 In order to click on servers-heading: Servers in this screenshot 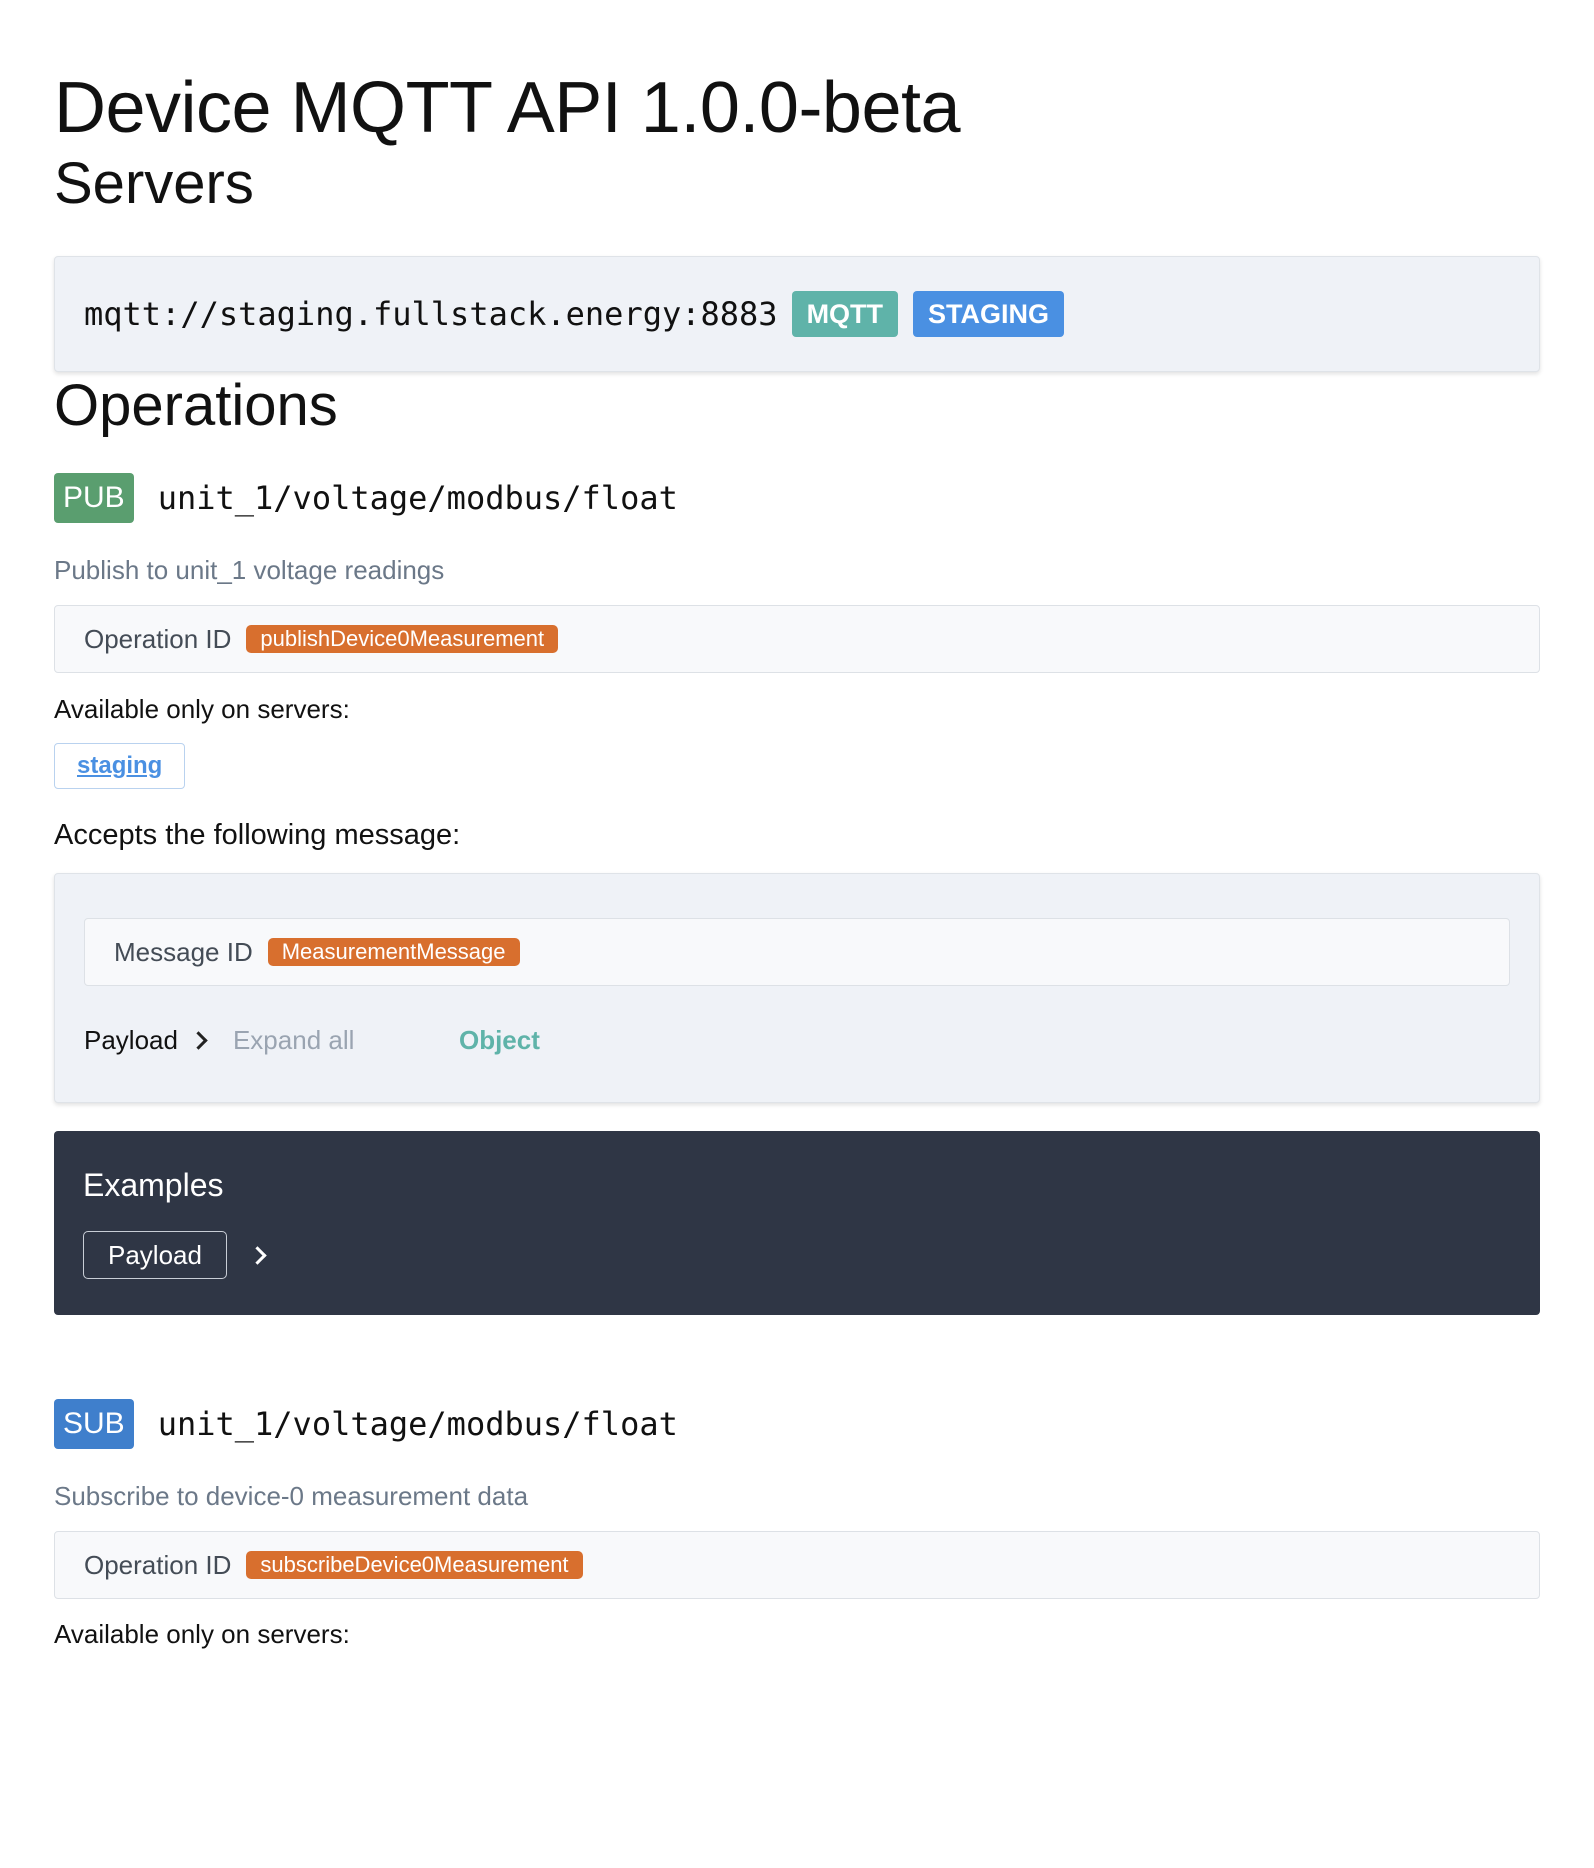, I will do `click(154, 183)`.